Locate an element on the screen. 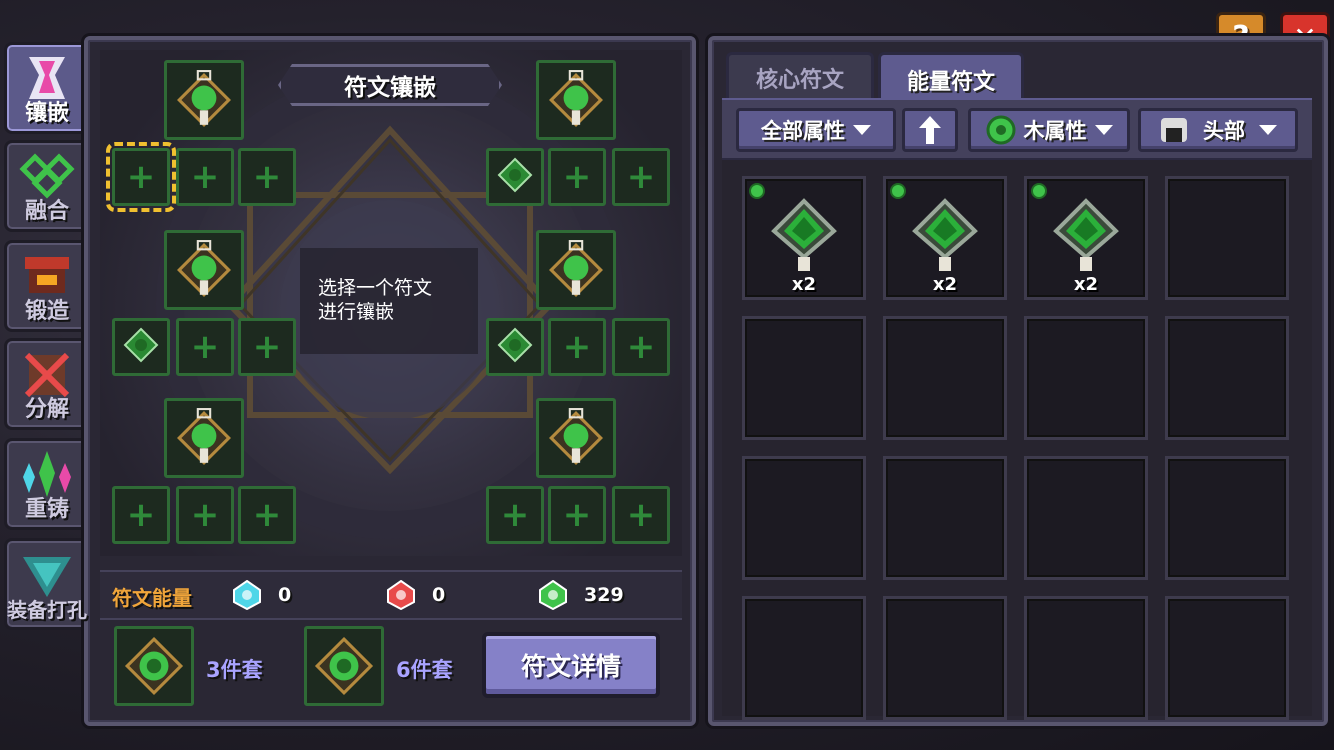 This screenshot has width=1334, height=750. all-attributes-dropdown: 全部属性 is located at coordinates (816, 130).